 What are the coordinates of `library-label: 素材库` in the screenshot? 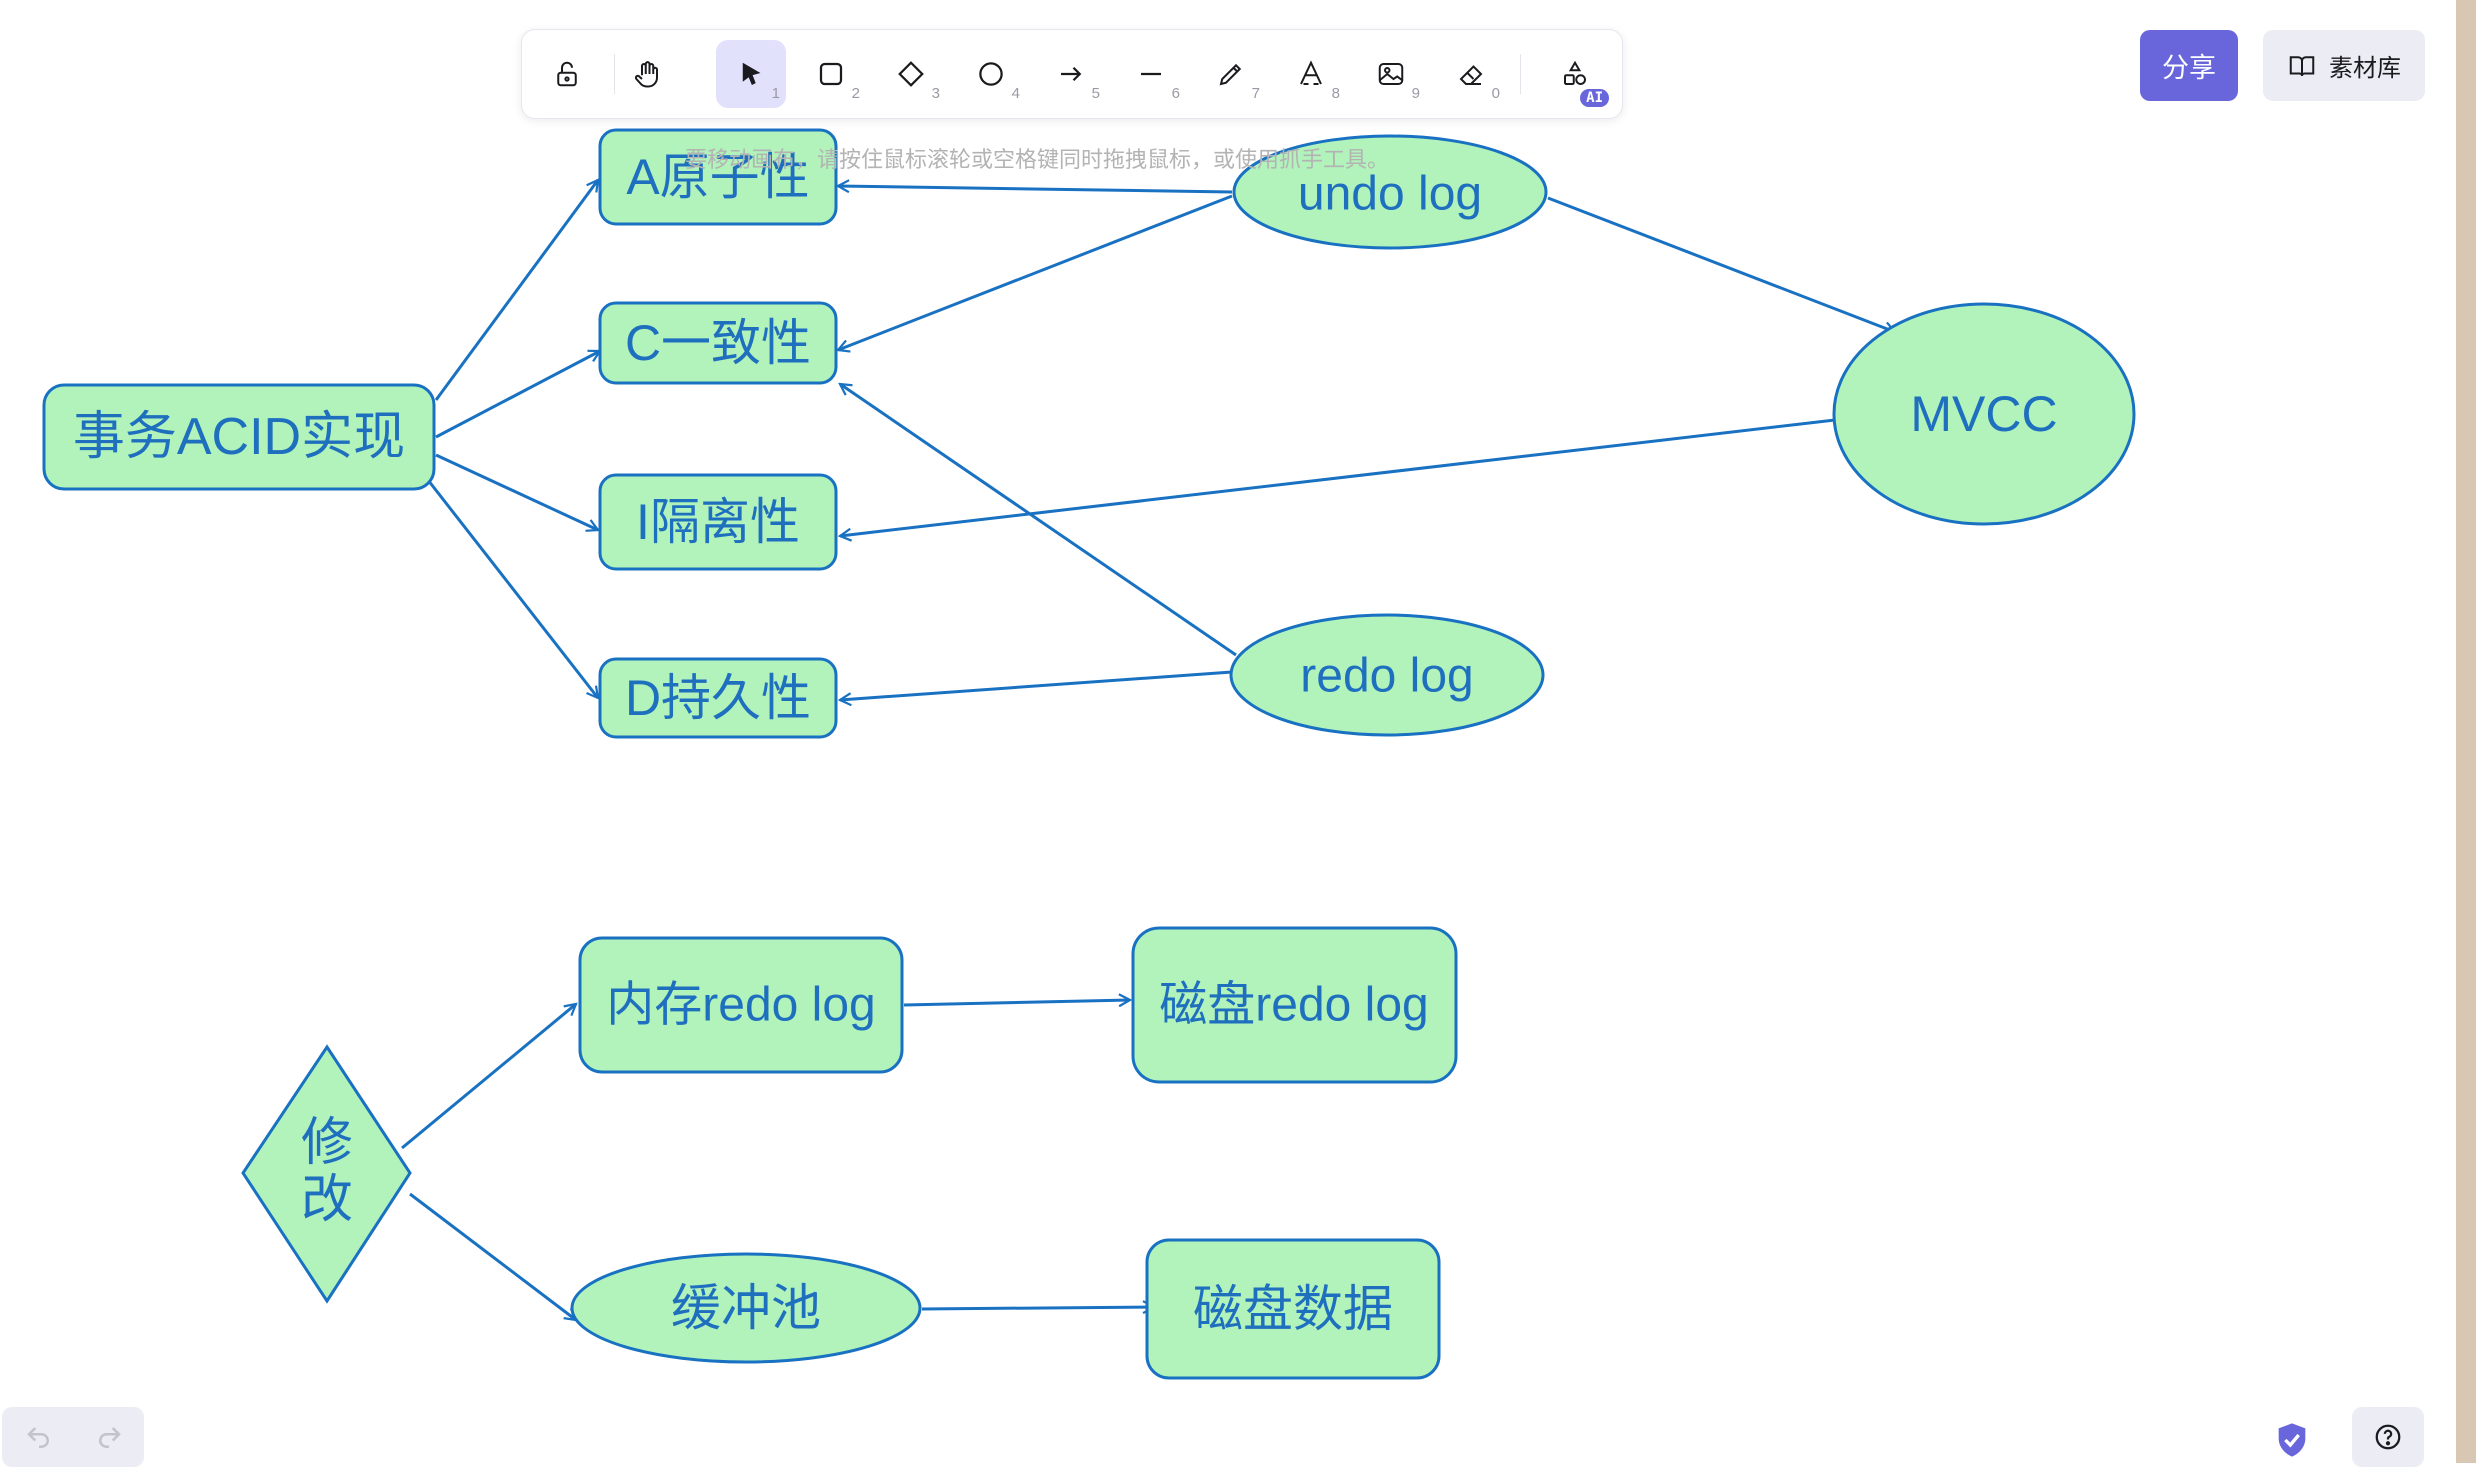 It's located at (2365, 68).